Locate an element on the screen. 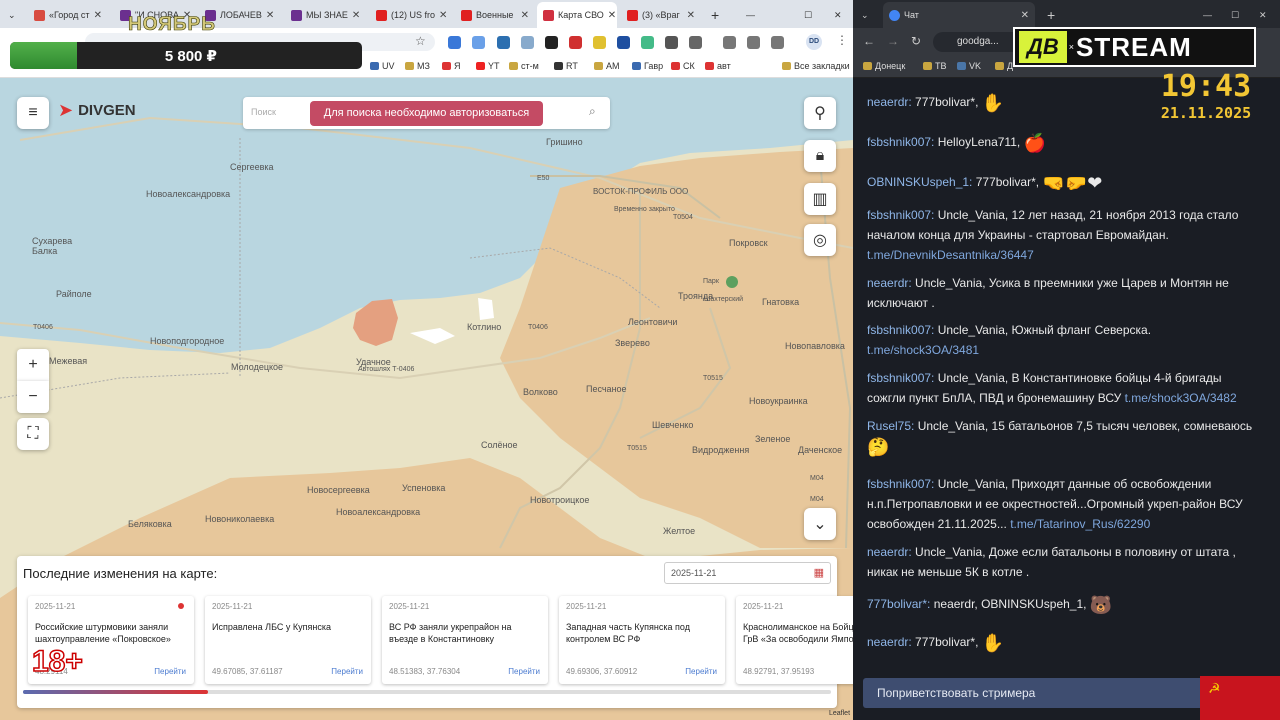  tab-6: Карта СВО ✕ is located at coordinates (577, 15).